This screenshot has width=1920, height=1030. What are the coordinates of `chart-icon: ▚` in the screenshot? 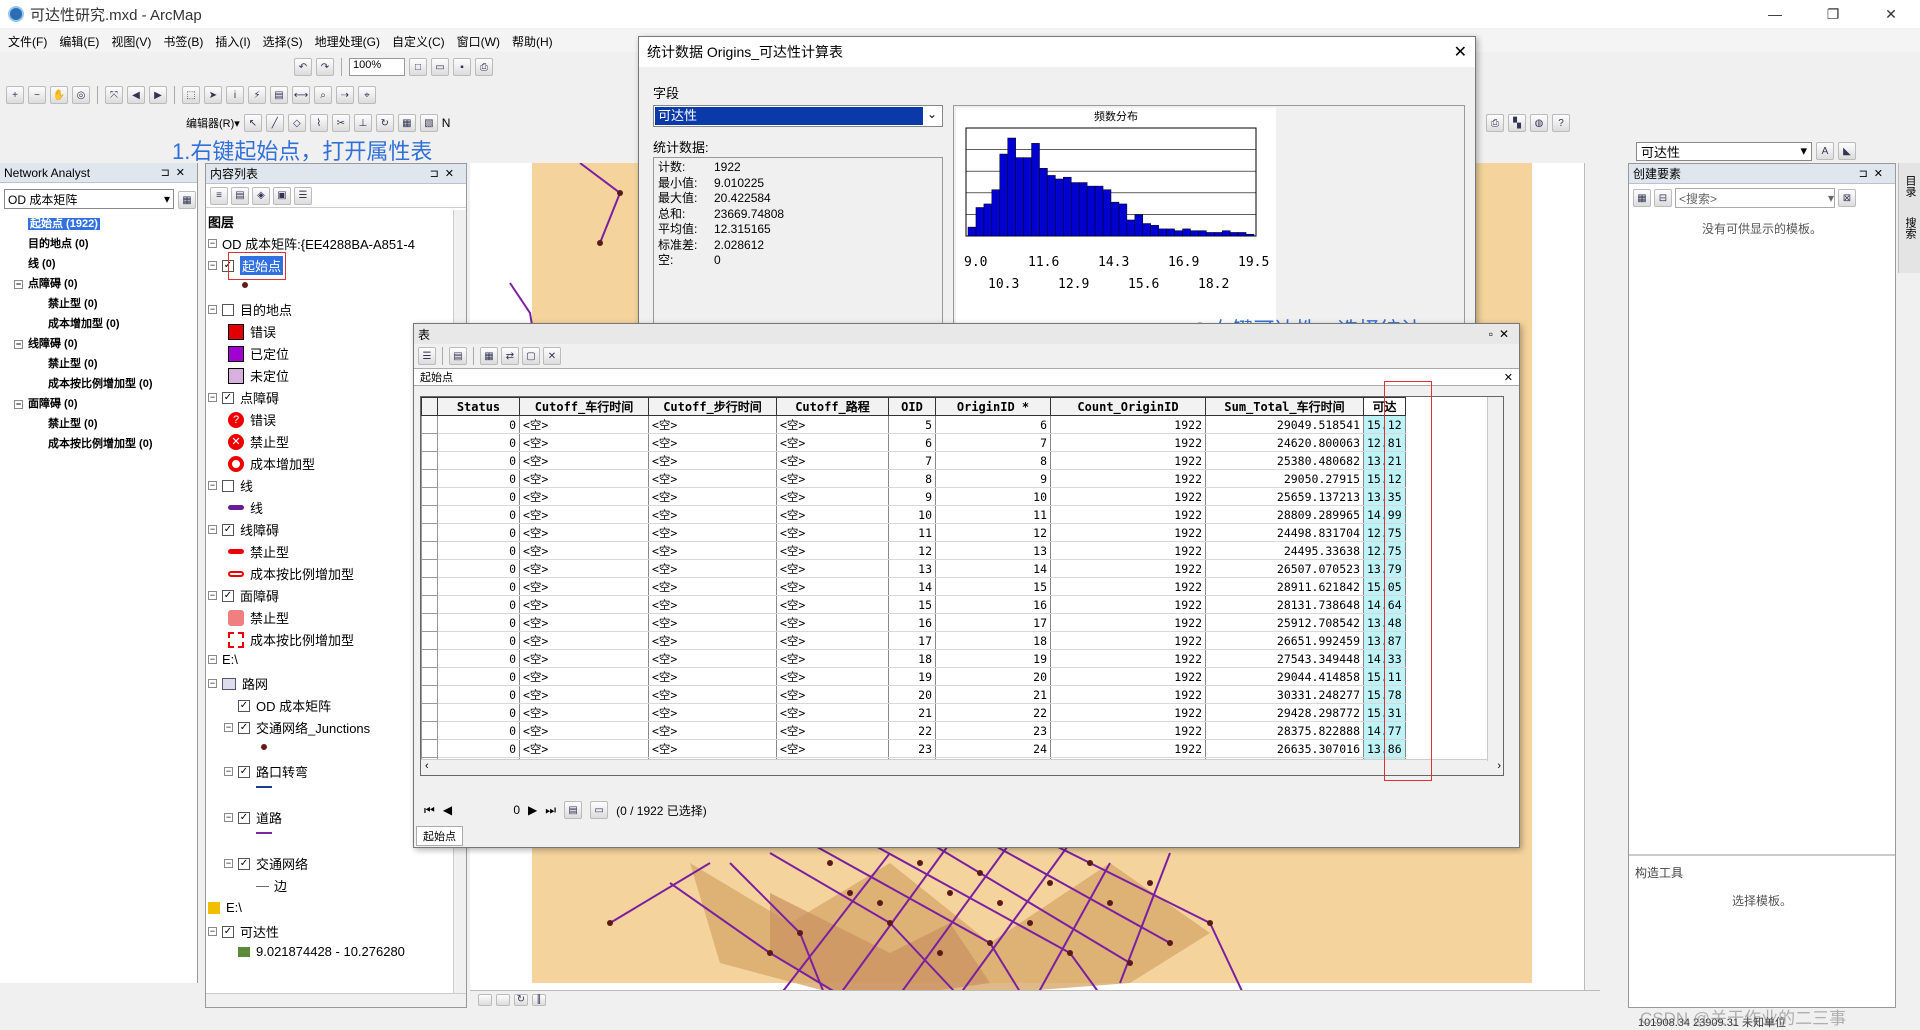 It's located at (1517, 123).